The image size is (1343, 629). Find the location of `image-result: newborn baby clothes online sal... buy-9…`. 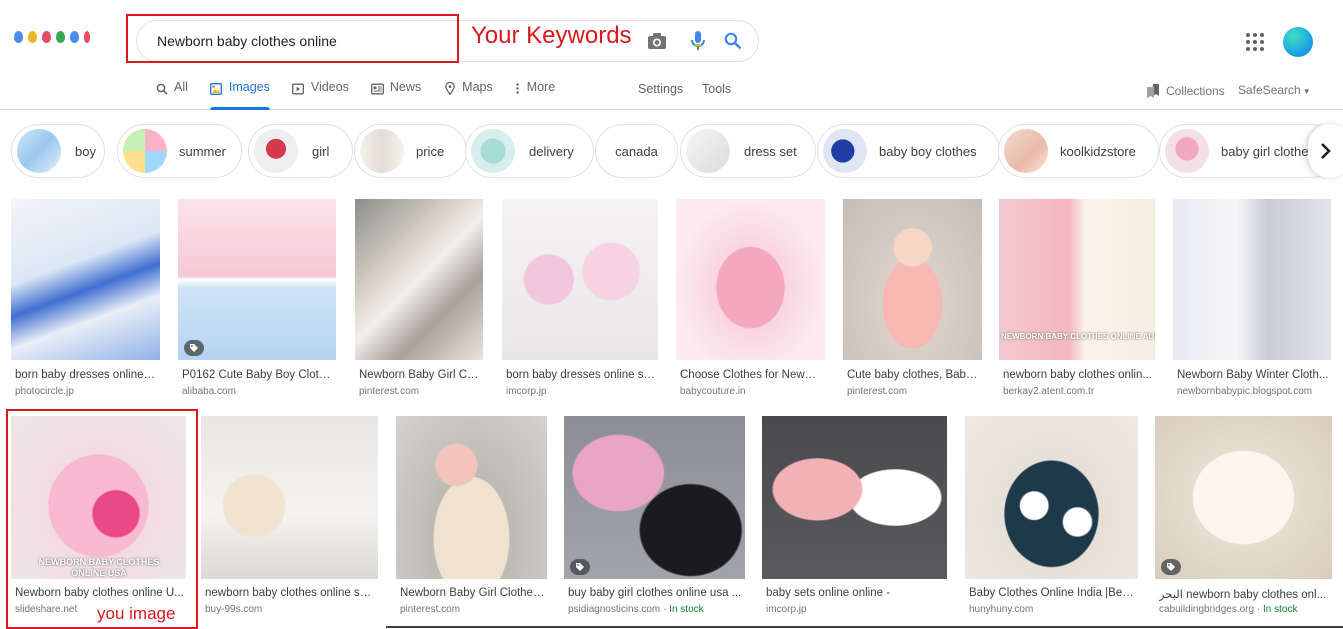

image-result: newborn baby clothes online sal... buy-9… is located at coordinates (290, 518).